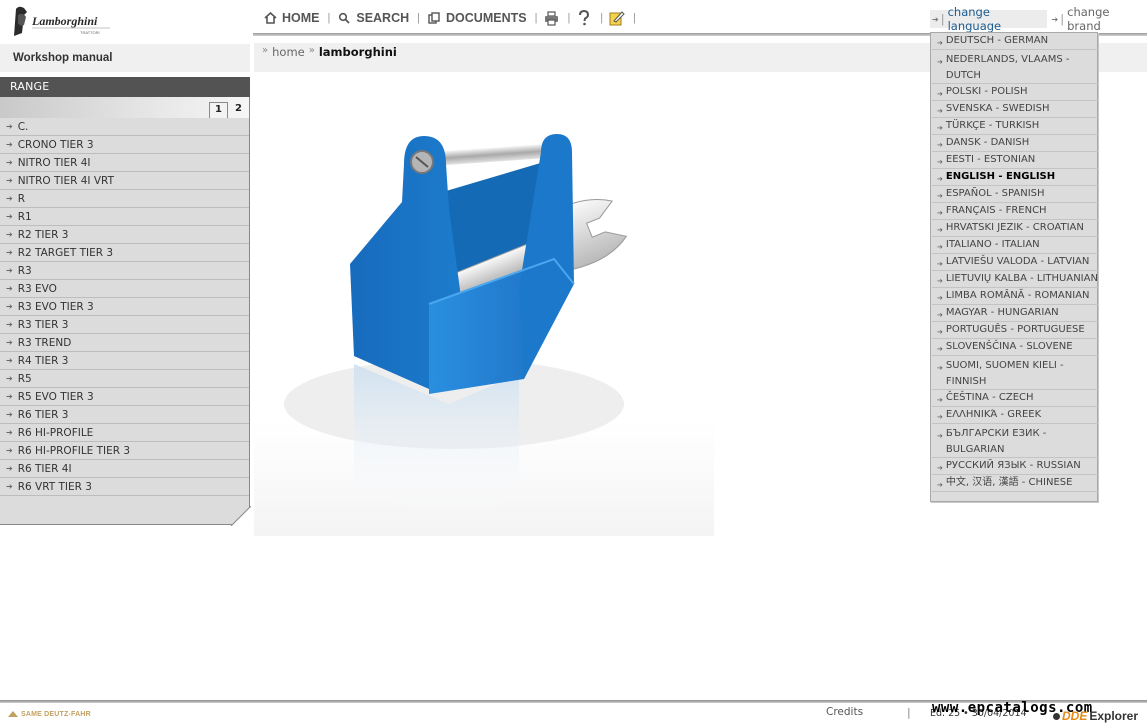  Describe the element at coordinates (218, 110) in the screenshot. I see `tab-page-1: 1` at that location.